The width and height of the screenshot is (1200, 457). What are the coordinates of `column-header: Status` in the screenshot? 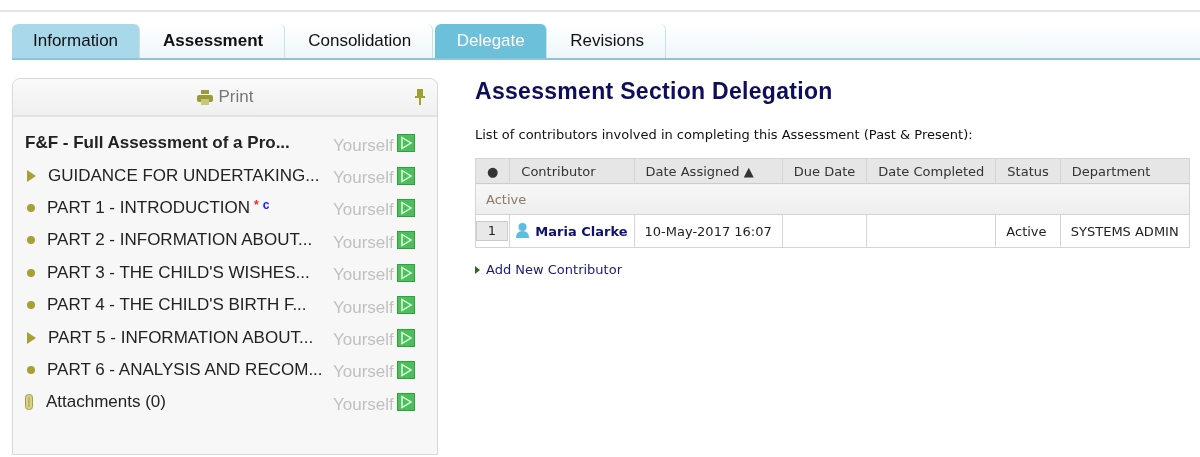 It's located at (1028, 171).